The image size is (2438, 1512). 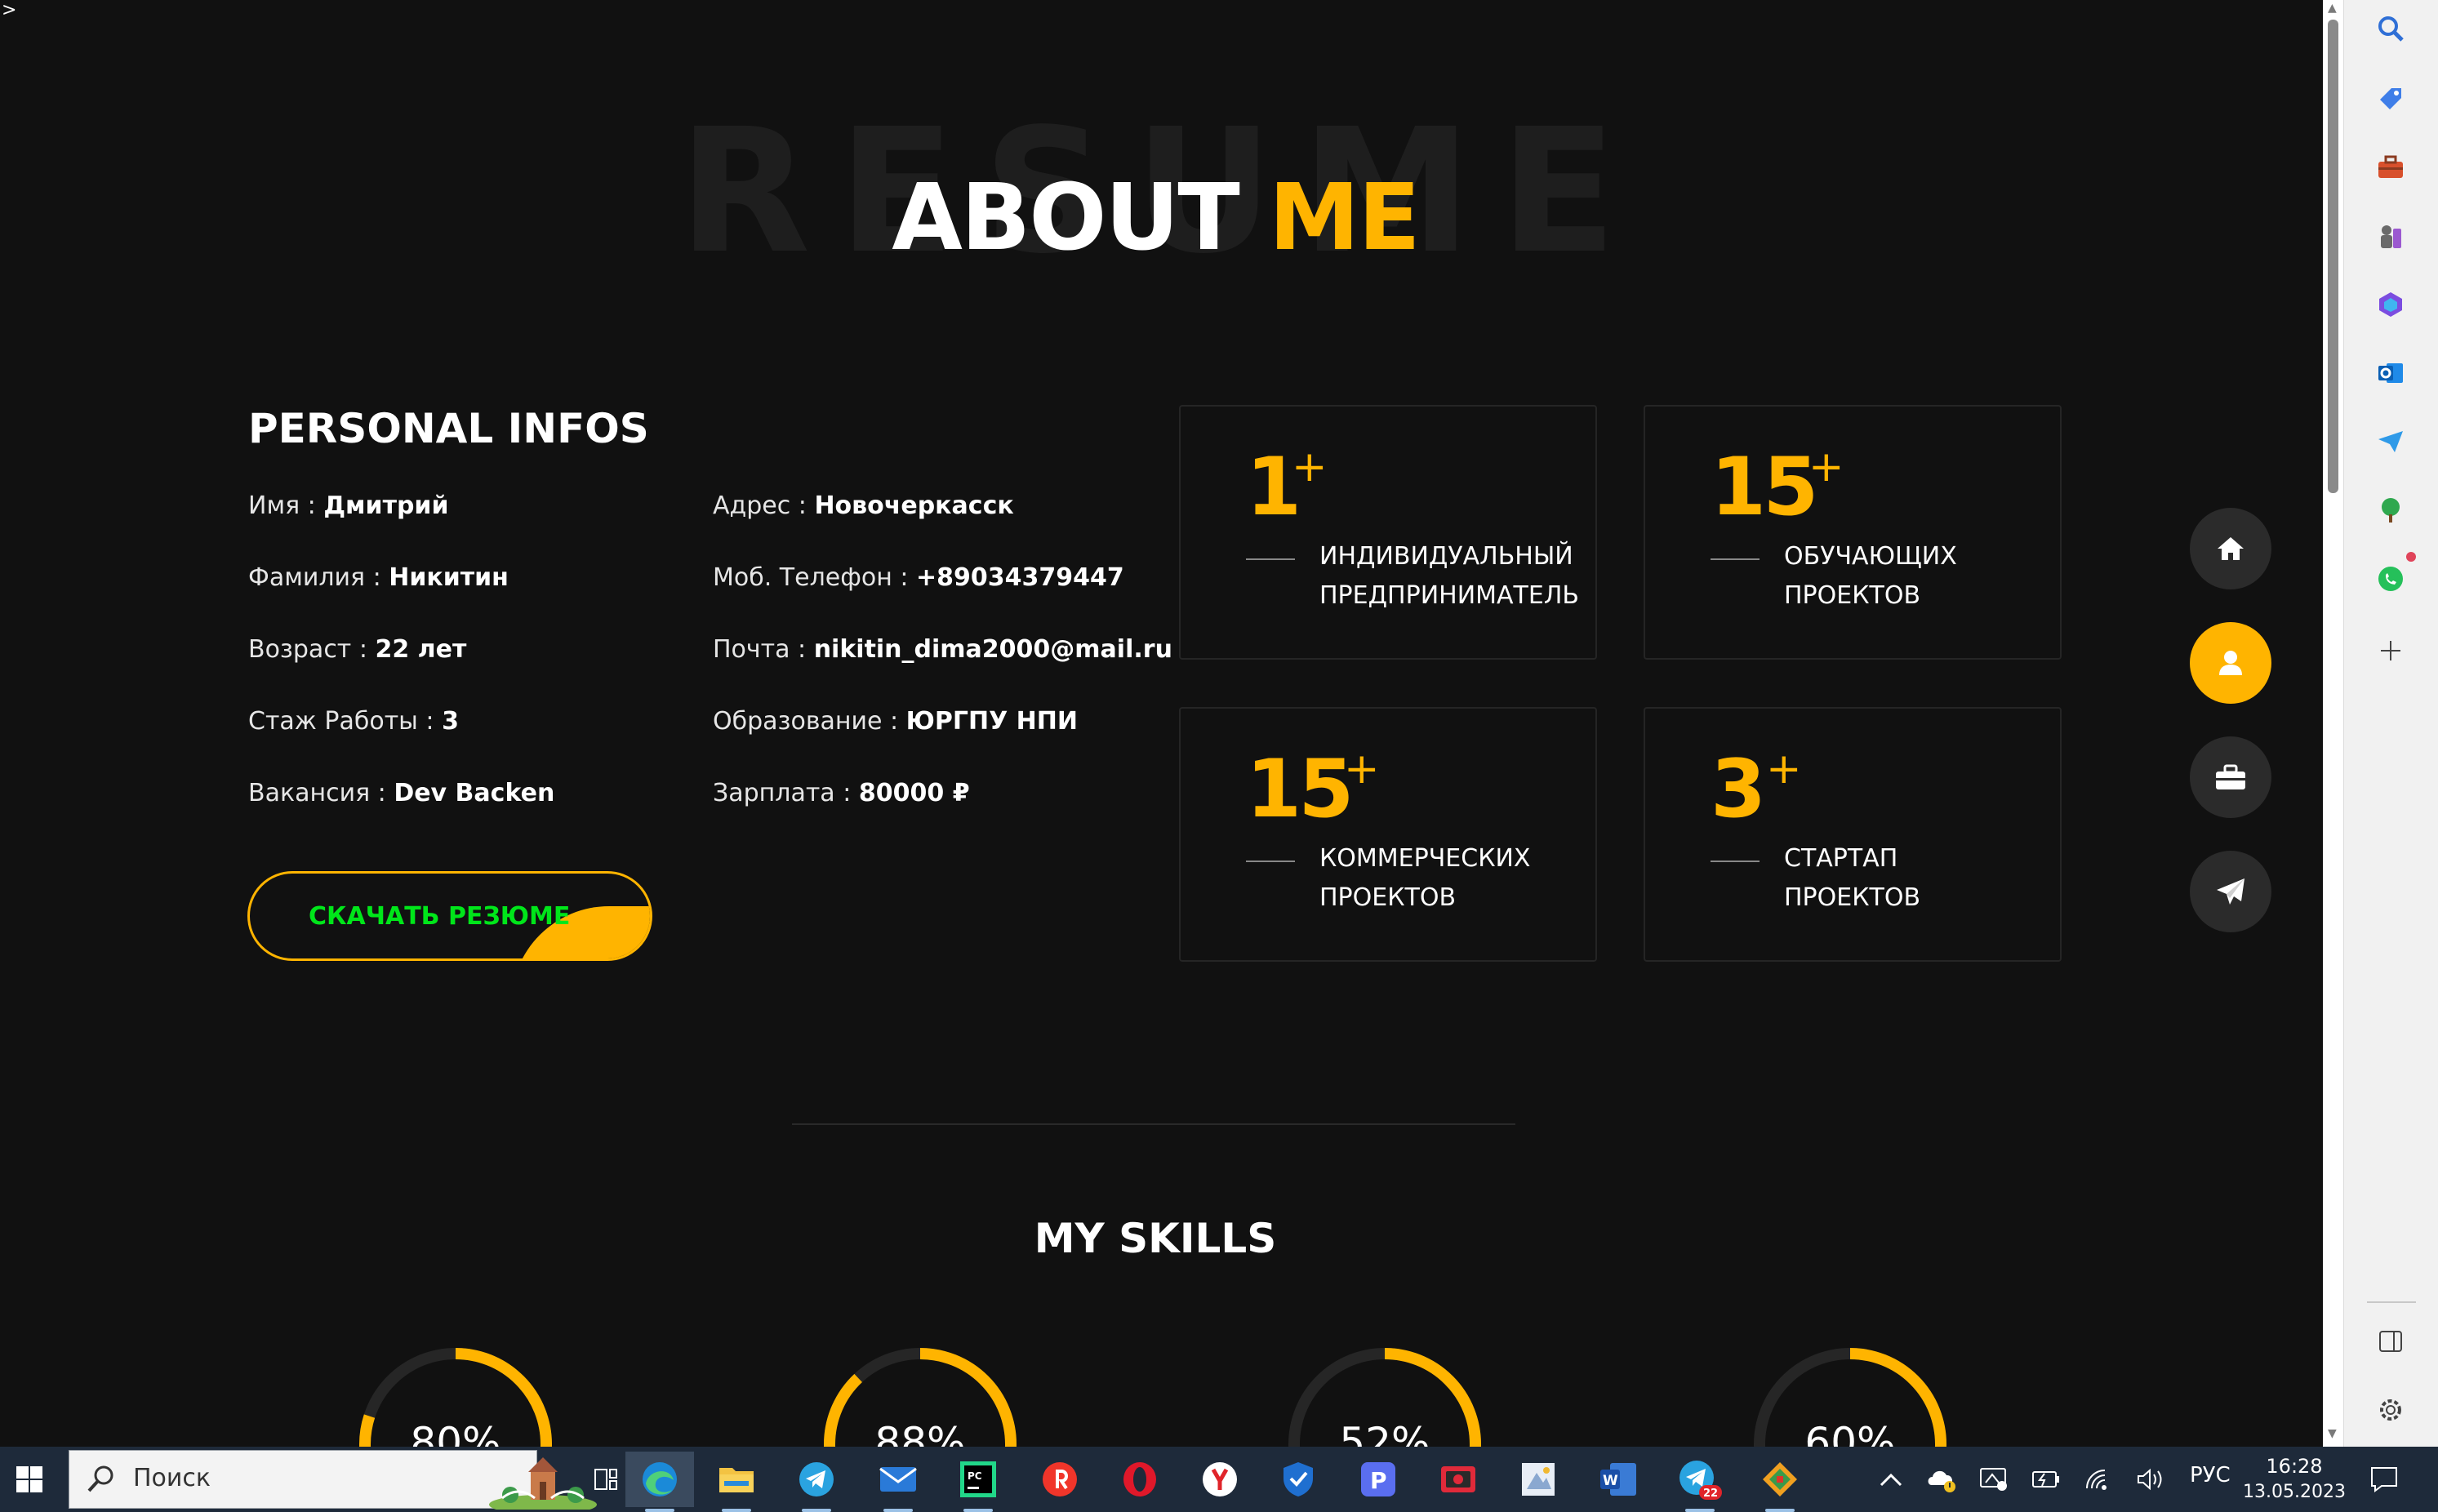 What do you see at coordinates (1841, 858) in the screenshot?
I see `stat-label-line1: СТАРТАП` at bounding box center [1841, 858].